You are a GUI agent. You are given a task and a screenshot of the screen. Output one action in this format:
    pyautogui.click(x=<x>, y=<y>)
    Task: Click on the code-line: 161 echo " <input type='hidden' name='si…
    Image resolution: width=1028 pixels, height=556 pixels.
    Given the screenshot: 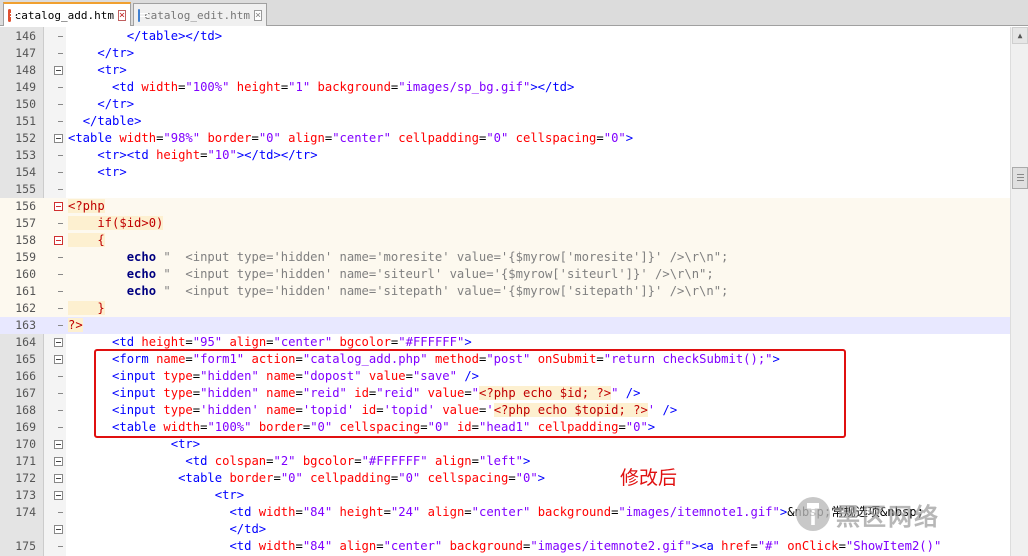 What is the action you would take?
    pyautogui.click(x=505, y=291)
    